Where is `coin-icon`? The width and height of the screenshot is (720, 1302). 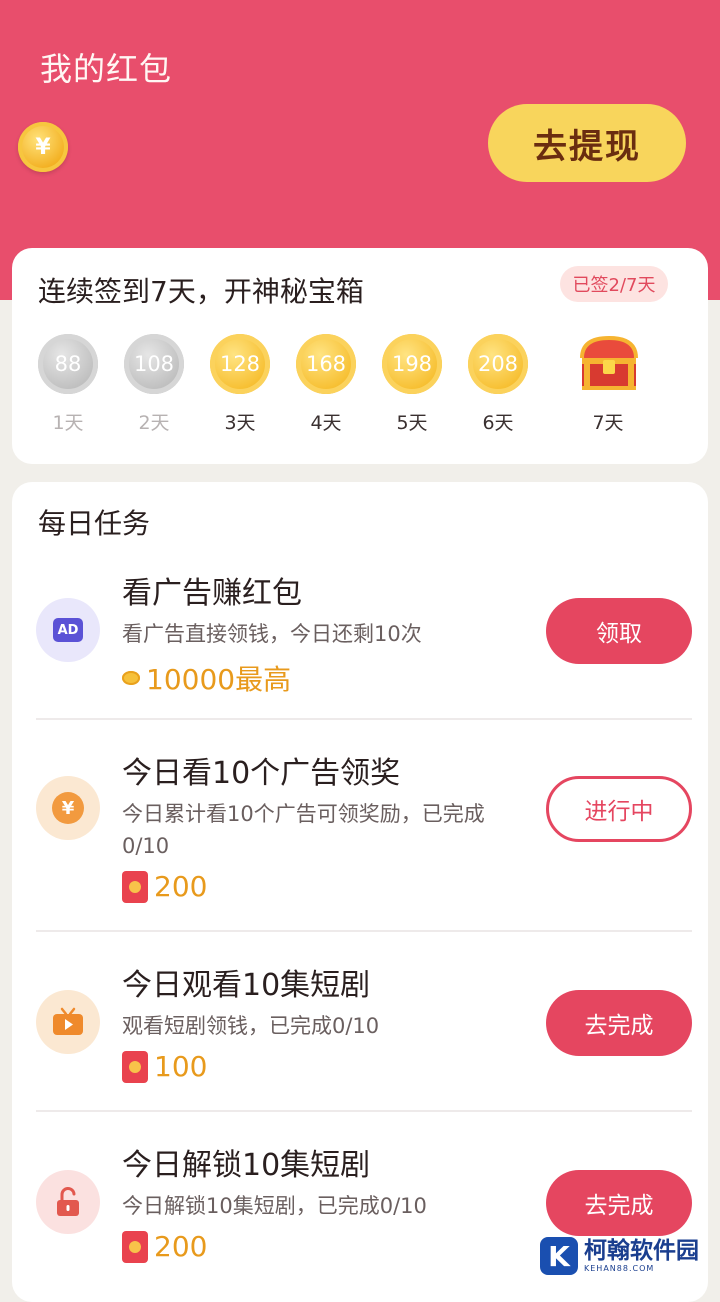 coin-icon is located at coordinates (131, 678).